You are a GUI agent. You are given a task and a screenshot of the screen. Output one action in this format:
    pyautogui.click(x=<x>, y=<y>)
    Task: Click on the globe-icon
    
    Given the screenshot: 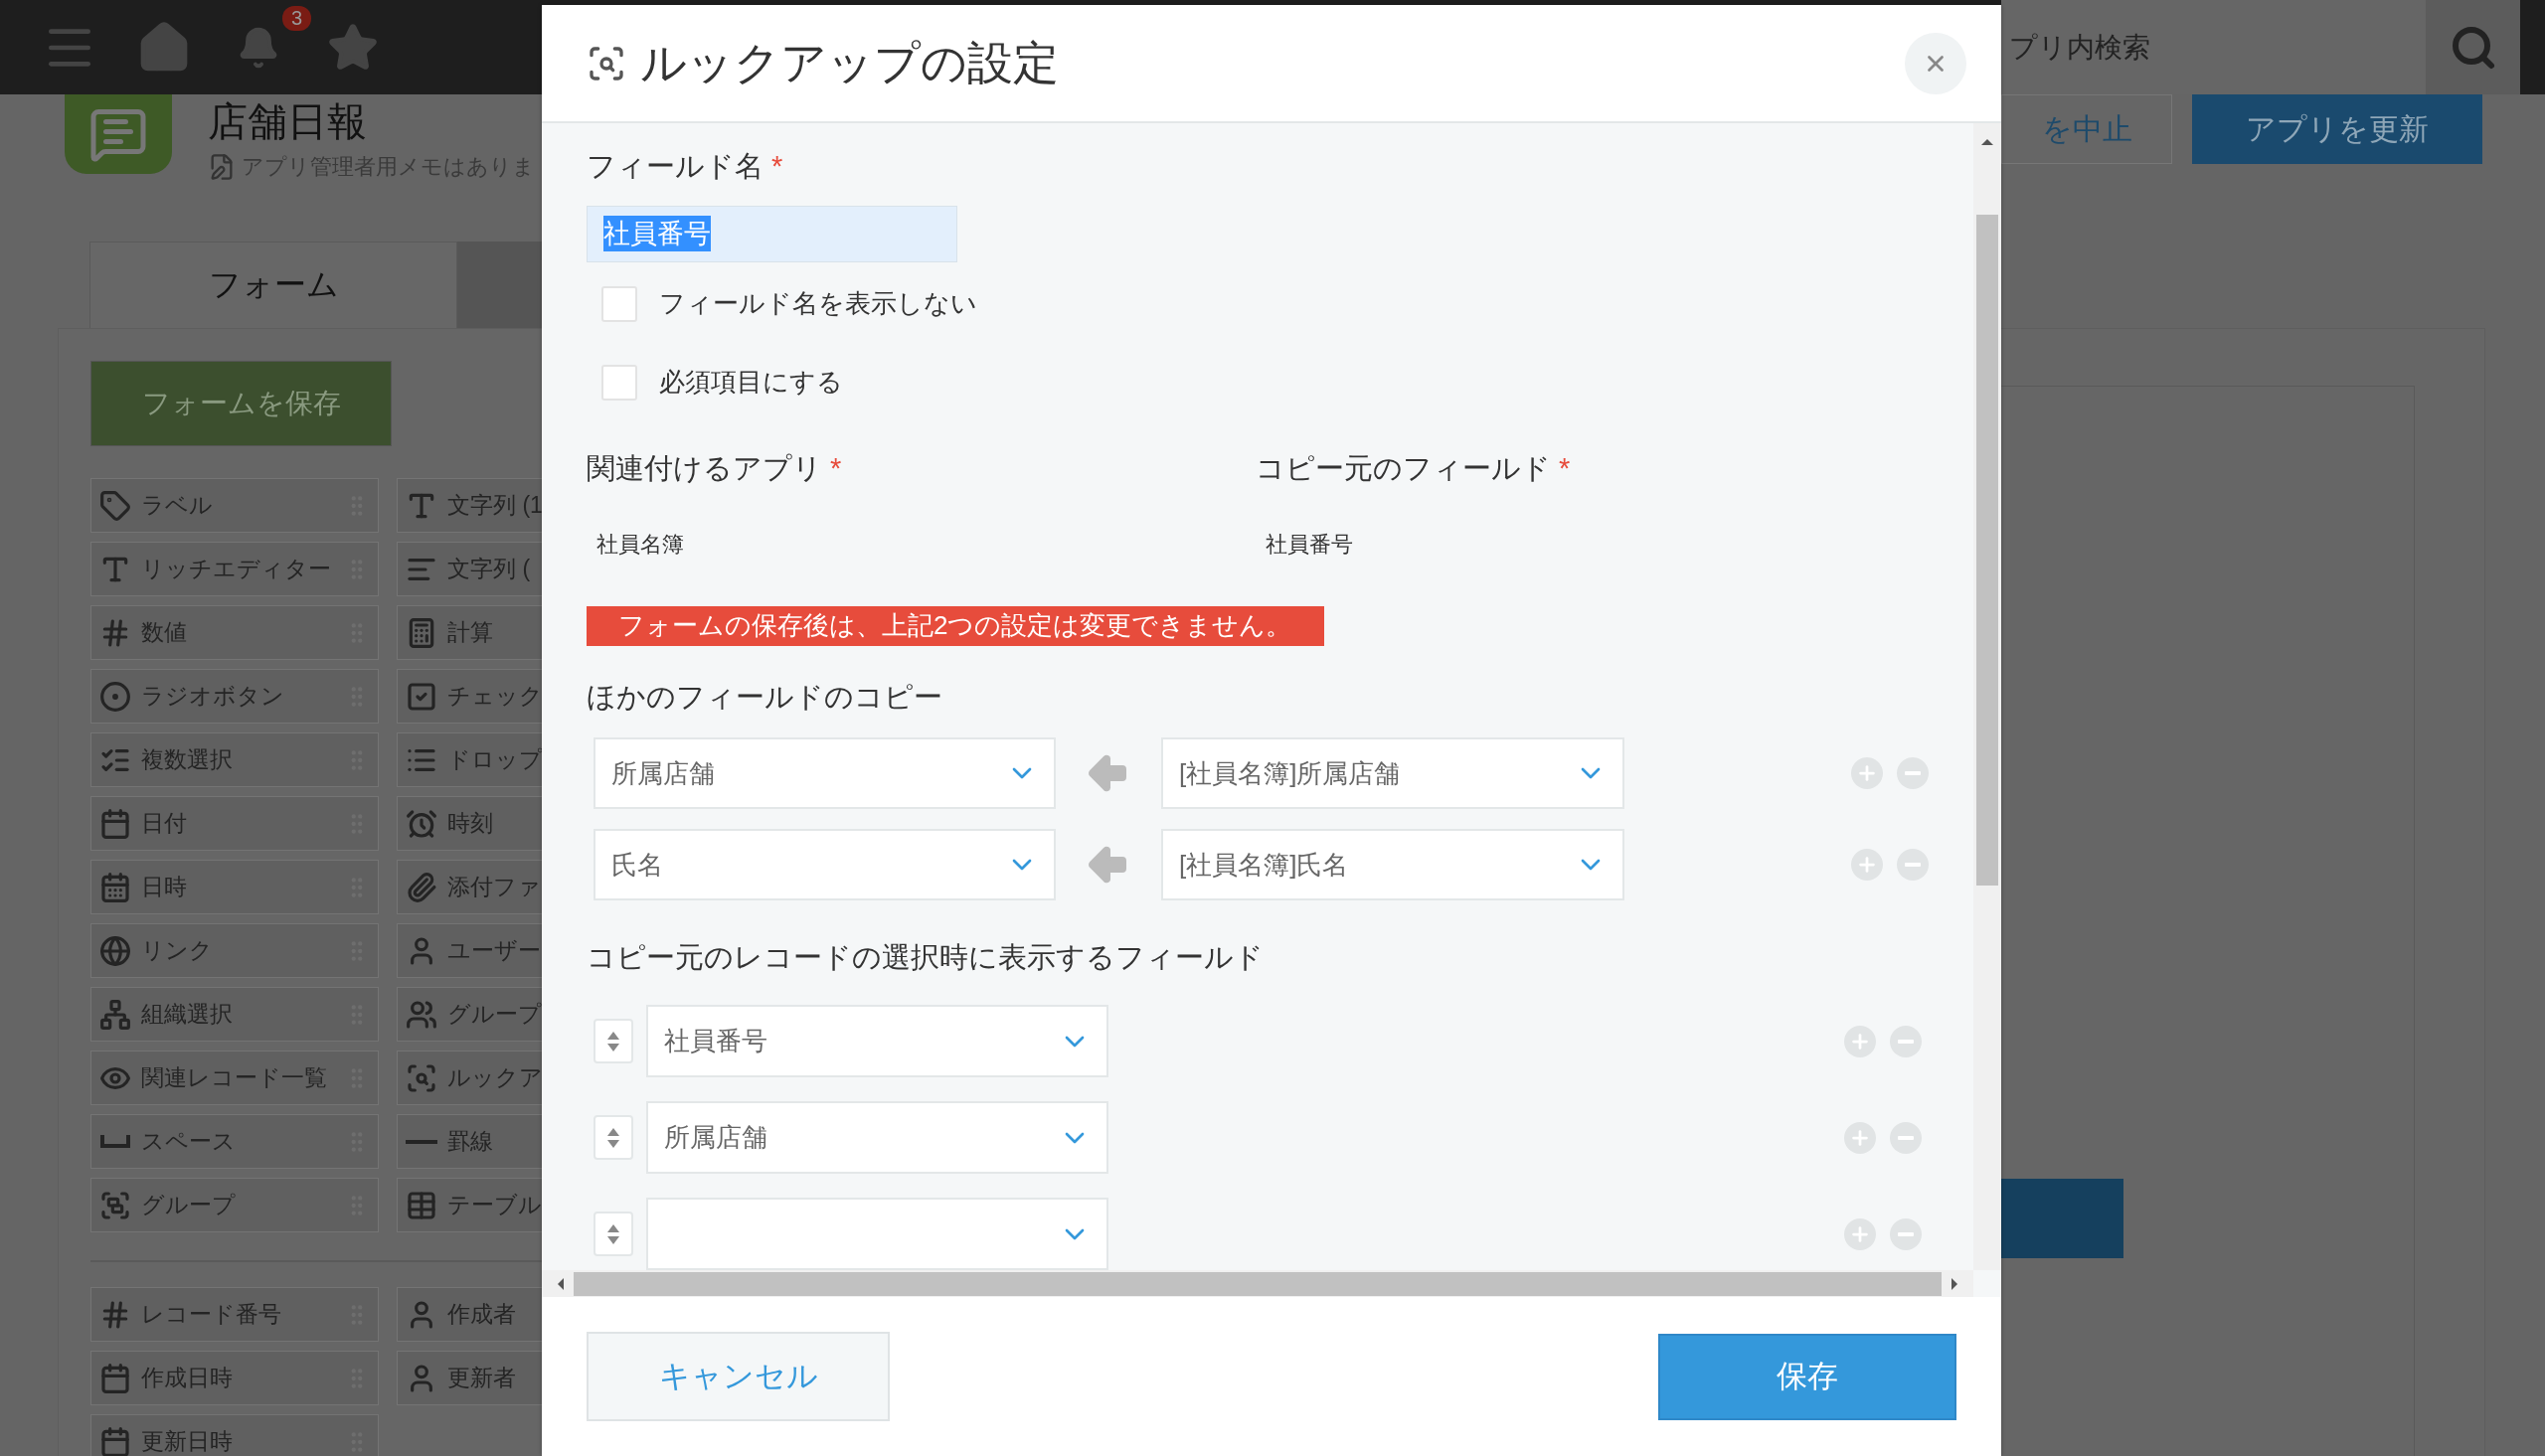 What is the action you would take?
    pyautogui.click(x=115, y=950)
    